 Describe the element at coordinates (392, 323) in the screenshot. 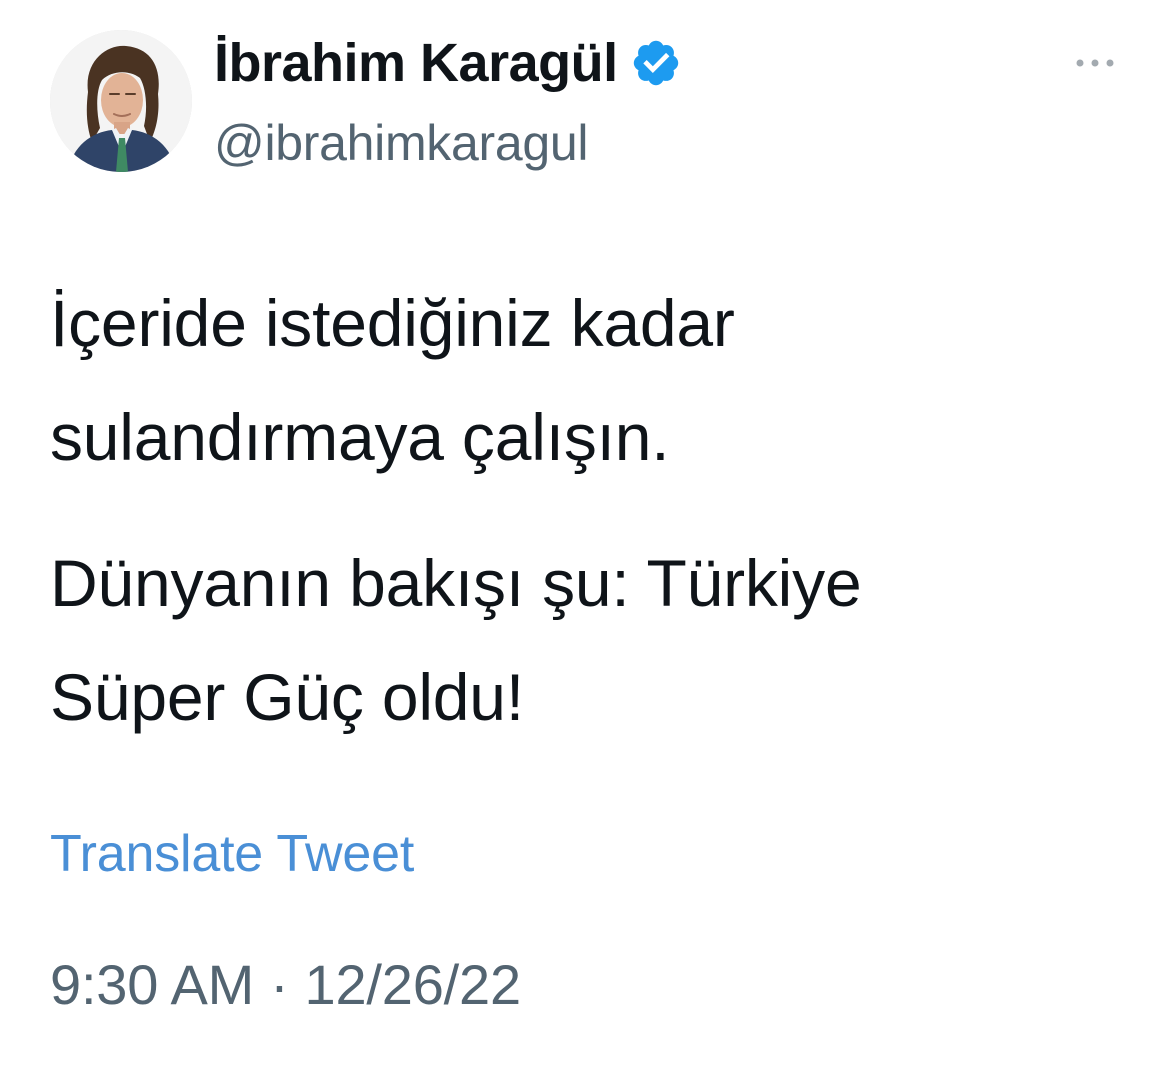

I see `tweet-line: İçeride istediğiniz kadar` at that location.